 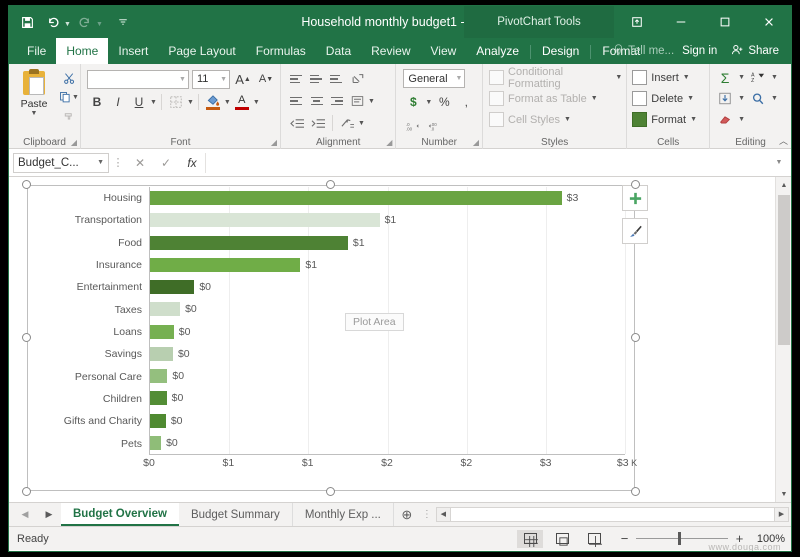 I want to click on font-name-input: ▼, so click(x=138, y=79).